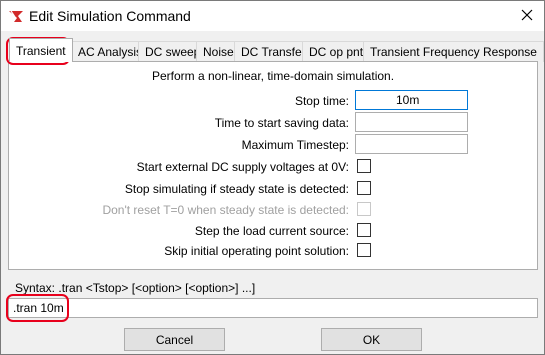  What do you see at coordinates (281, 123) in the screenshot?
I see `start-saving-label: Time to start saving data:` at bounding box center [281, 123].